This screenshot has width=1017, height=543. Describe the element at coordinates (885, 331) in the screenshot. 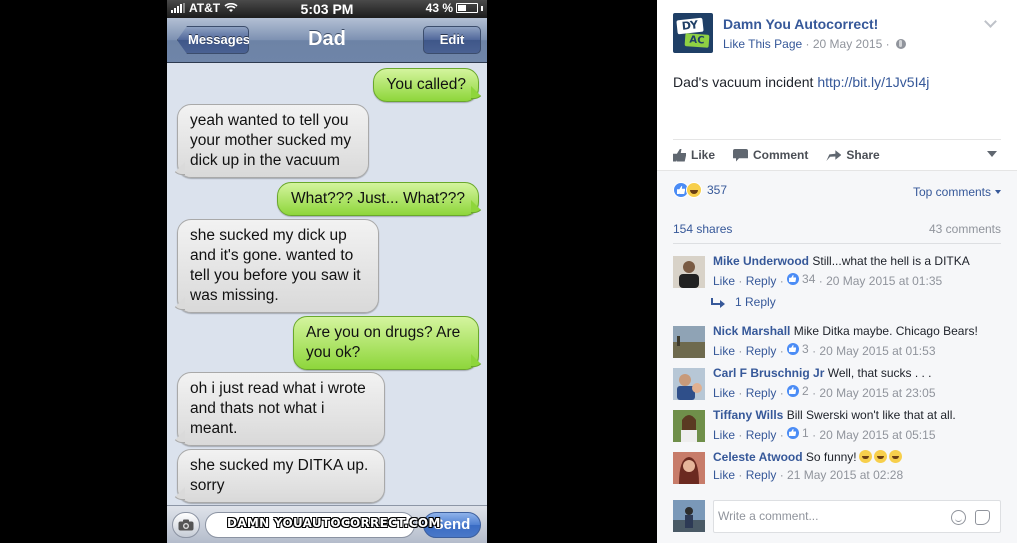

I see `comment-text: Mike Ditka maybe. Chicago Bears!` at that location.